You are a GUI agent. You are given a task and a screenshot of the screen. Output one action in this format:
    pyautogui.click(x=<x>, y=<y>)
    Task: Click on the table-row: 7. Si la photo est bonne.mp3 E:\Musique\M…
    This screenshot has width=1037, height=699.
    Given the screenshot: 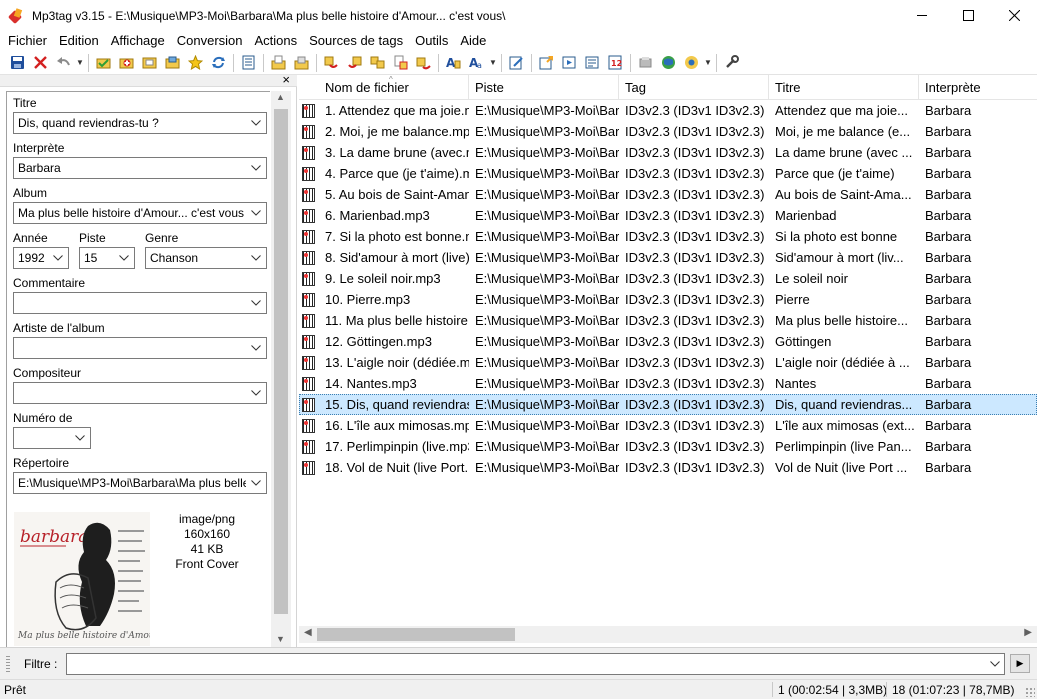 What is the action you would take?
    pyautogui.click(x=668, y=236)
    